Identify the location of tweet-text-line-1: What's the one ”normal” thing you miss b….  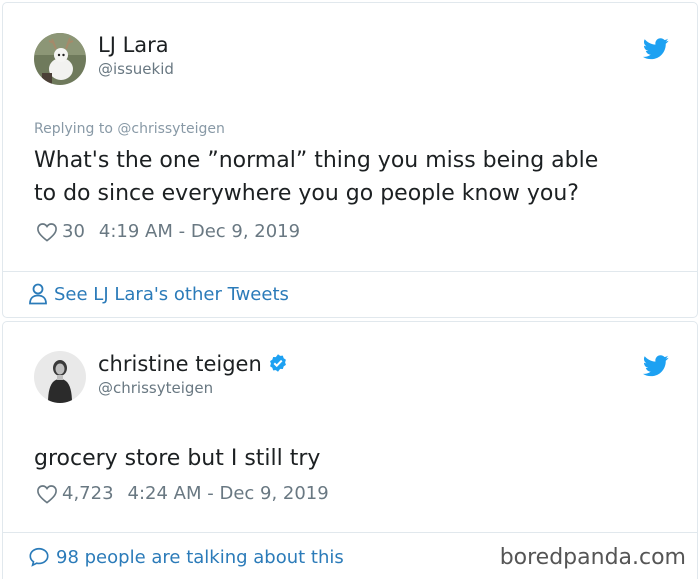
(316, 160).